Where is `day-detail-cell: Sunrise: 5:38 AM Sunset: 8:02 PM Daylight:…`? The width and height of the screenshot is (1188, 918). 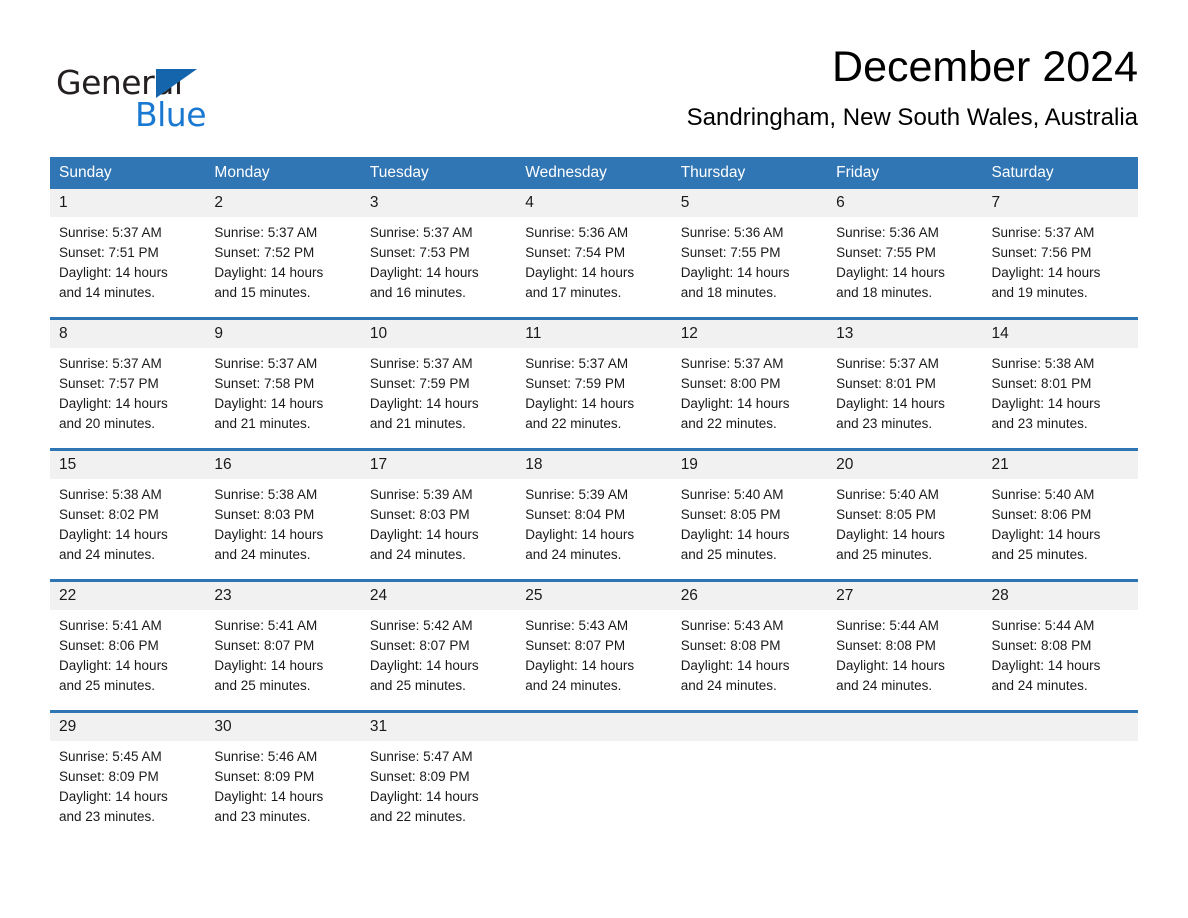
day-detail-cell: Sunrise: 5:38 AM Sunset: 8:02 PM Daylight:… is located at coordinates (128, 530).